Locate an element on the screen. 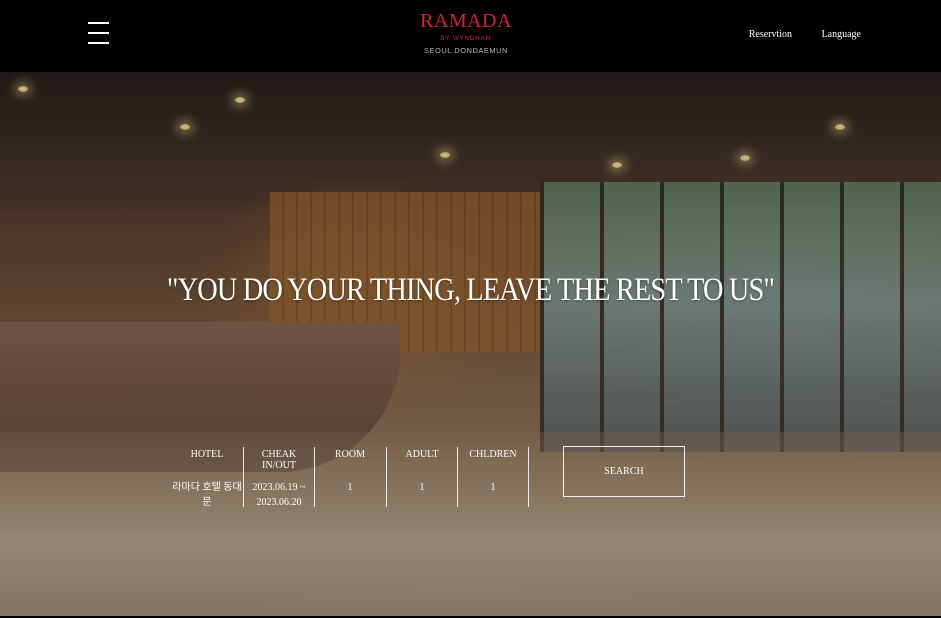 The image size is (941, 618). adult-value: 1 is located at coordinates (422, 487).